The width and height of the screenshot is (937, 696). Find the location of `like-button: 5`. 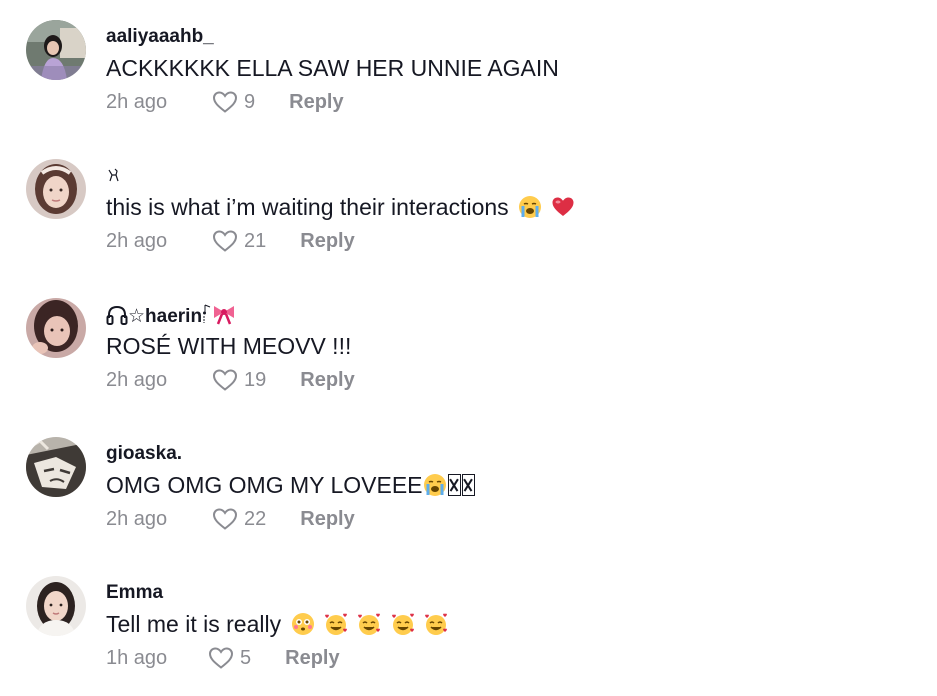

like-button: 5 is located at coordinates (229, 658).